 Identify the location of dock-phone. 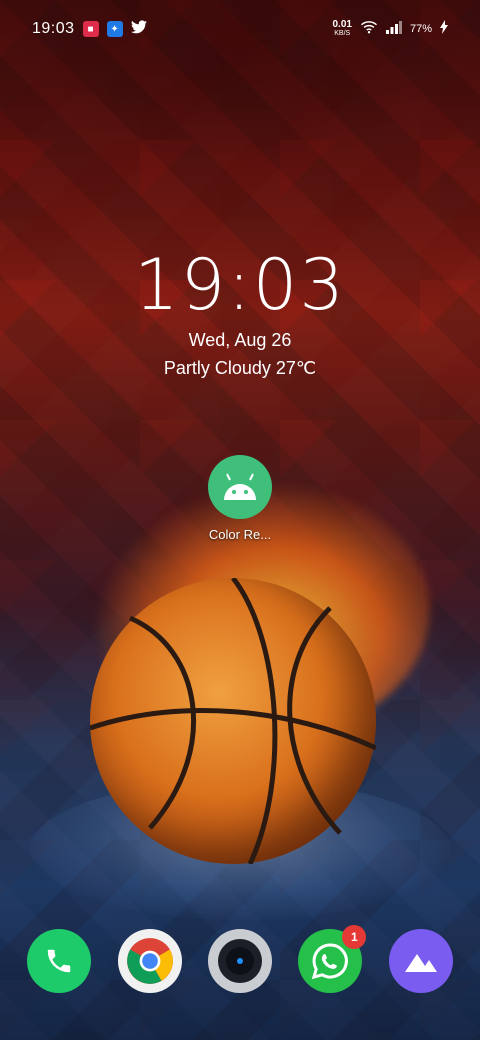
(59, 961).